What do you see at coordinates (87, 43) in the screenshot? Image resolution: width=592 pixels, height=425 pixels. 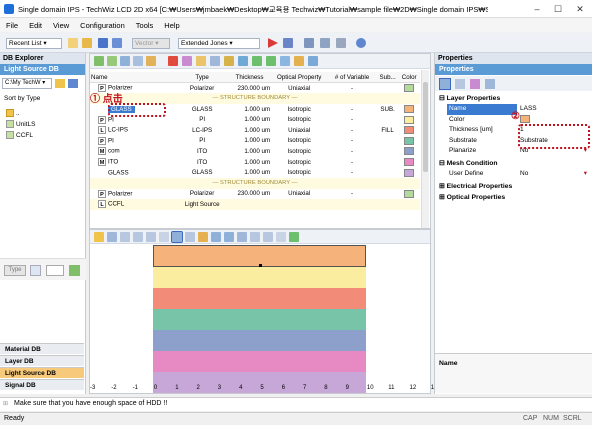 I see `open-folder-icon` at bounding box center [87, 43].